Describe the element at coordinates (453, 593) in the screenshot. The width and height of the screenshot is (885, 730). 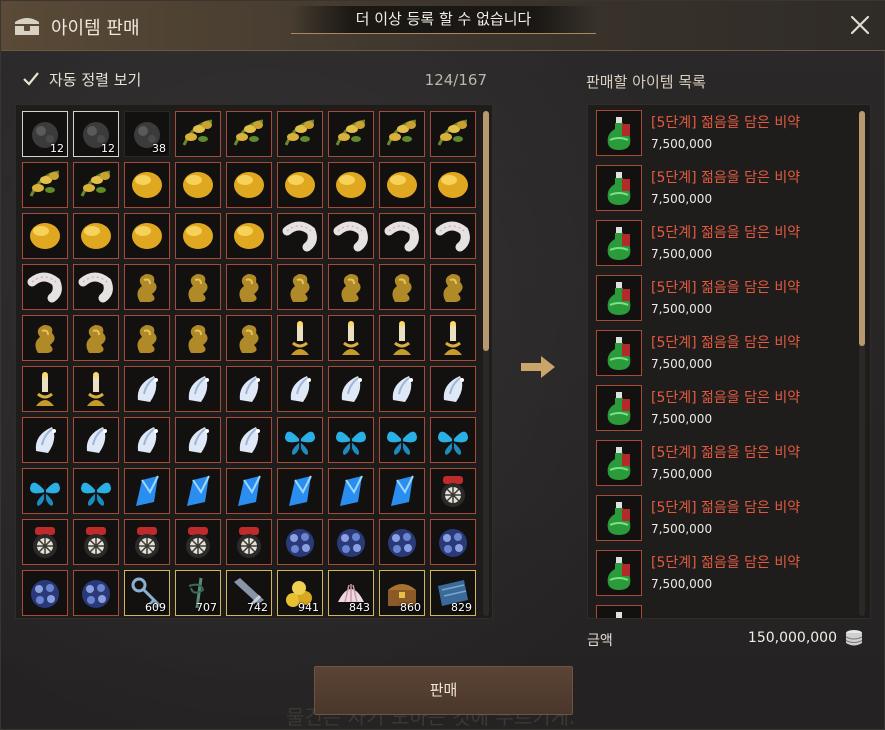
I see `inventory-slot: 829` at that location.